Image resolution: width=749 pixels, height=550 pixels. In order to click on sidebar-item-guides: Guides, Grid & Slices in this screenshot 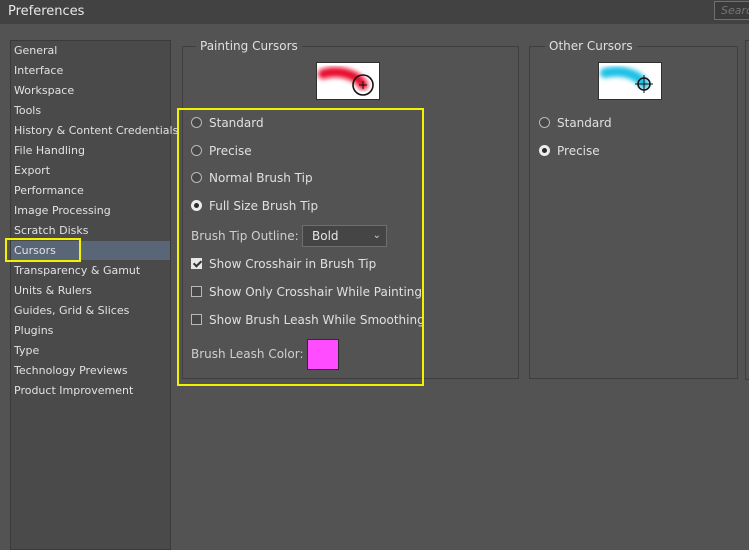, I will do `click(90, 310)`.